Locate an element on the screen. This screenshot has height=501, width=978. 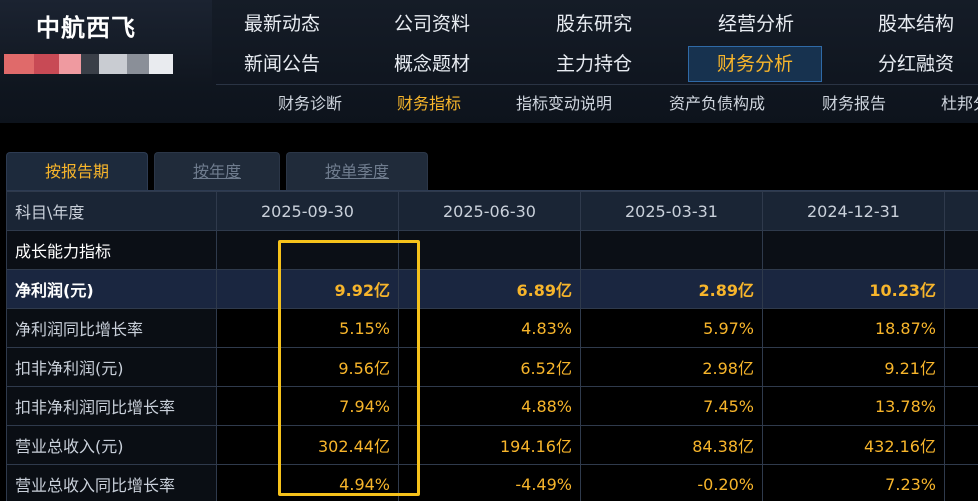
subnav-divider is located at coordinates (597, 84).